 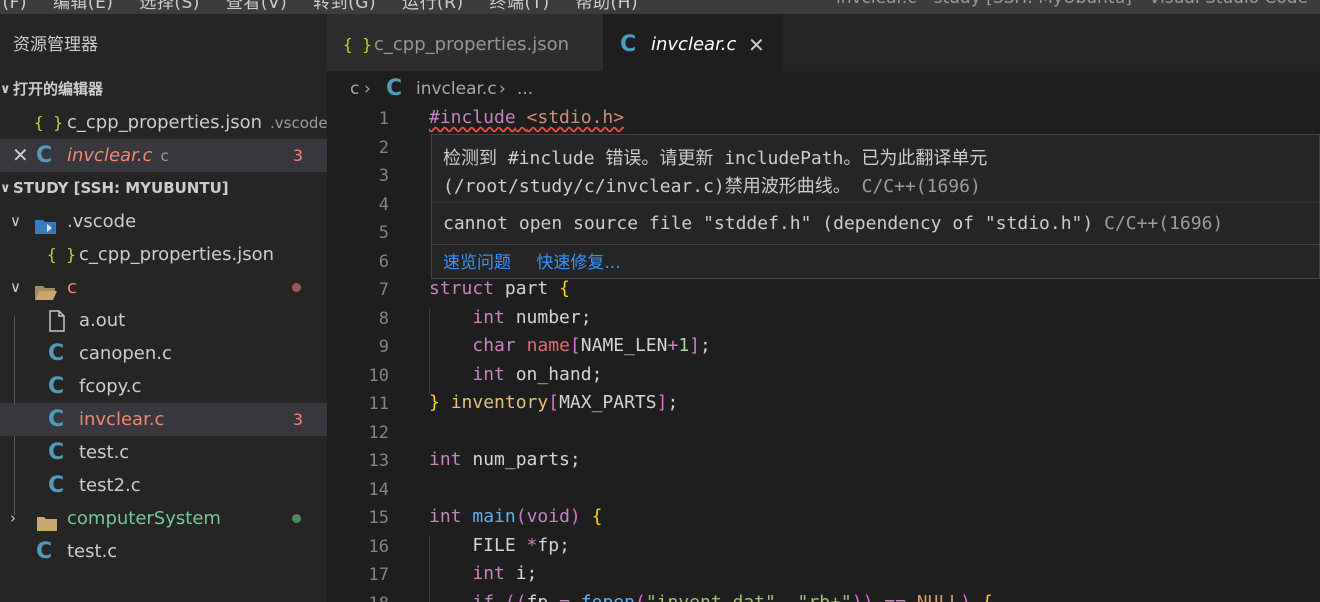 What do you see at coordinates (378, 404) in the screenshot?
I see `line-number: 11` at bounding box center [378, 404].